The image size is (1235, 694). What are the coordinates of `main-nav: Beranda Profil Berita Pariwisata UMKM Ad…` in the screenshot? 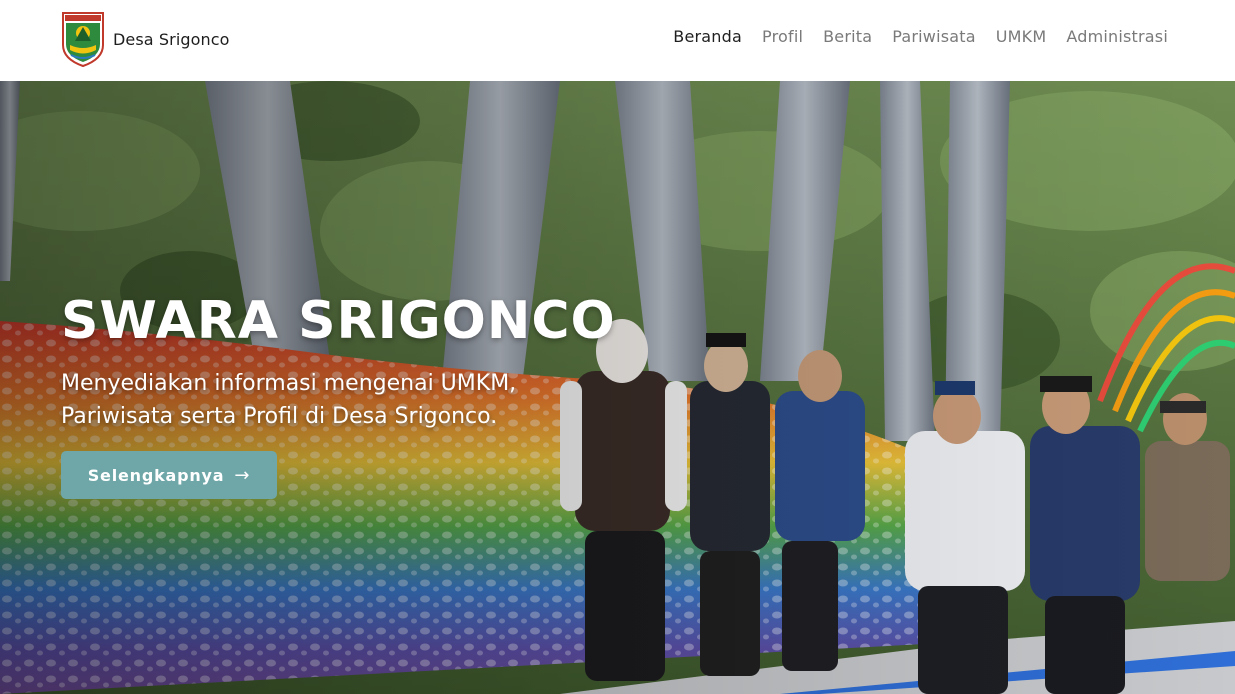 It's located at (920, 36).